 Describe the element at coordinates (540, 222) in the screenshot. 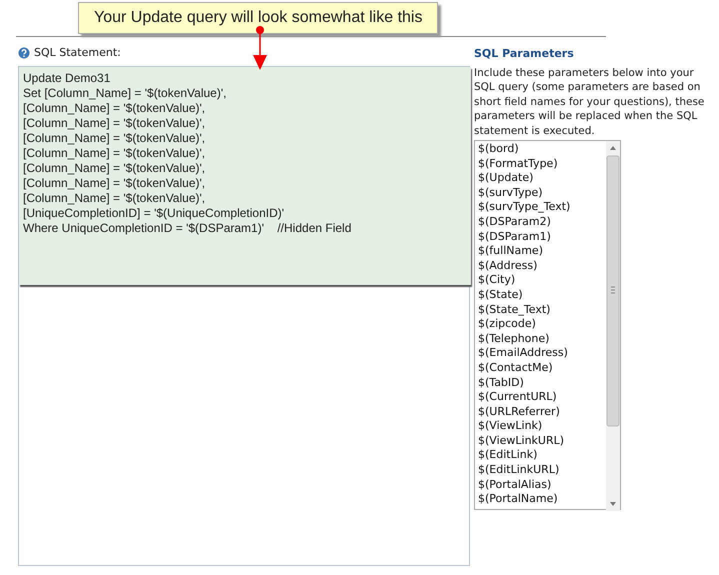

I see `list-item: $(DSParam2)` at that location.